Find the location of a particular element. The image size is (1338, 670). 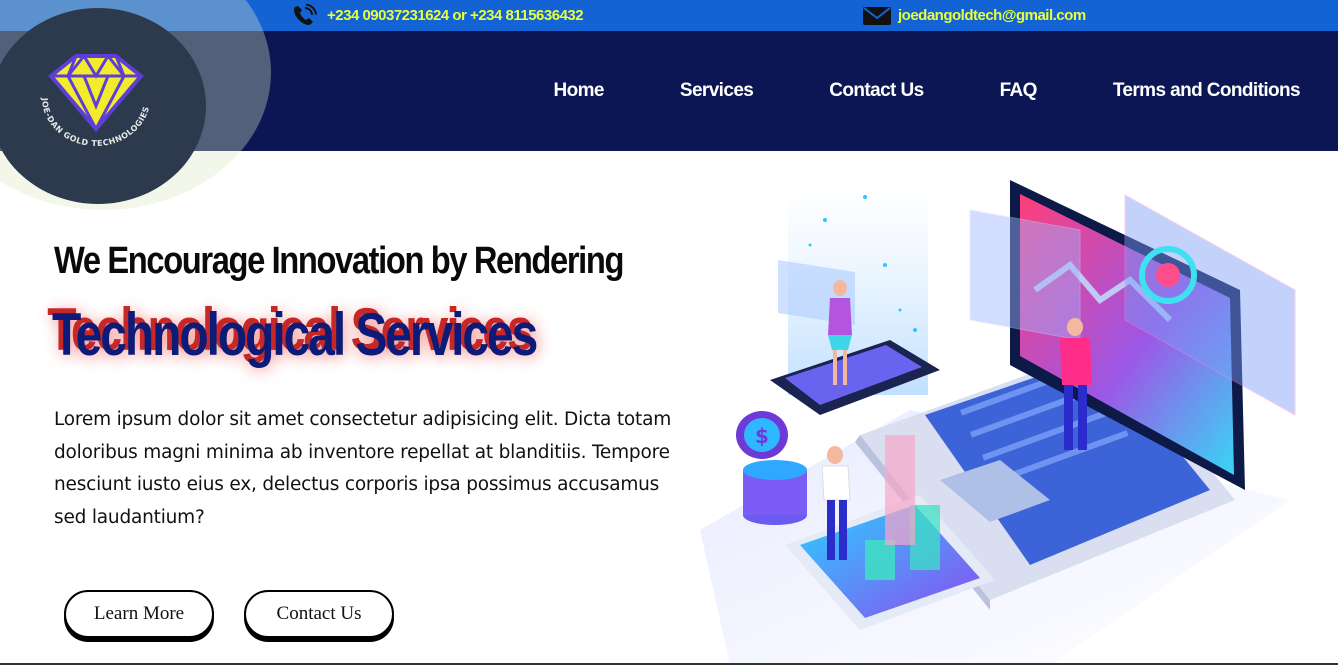

nav-link-services: Services is located at coordinates (717, 91).